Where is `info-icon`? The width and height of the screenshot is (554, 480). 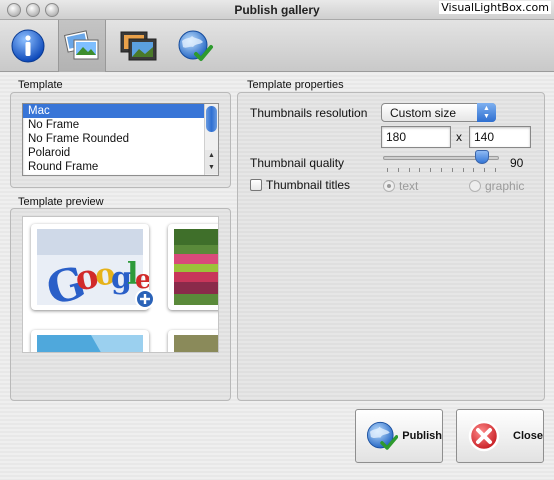 info-icon is located at coordinates (28, 46).